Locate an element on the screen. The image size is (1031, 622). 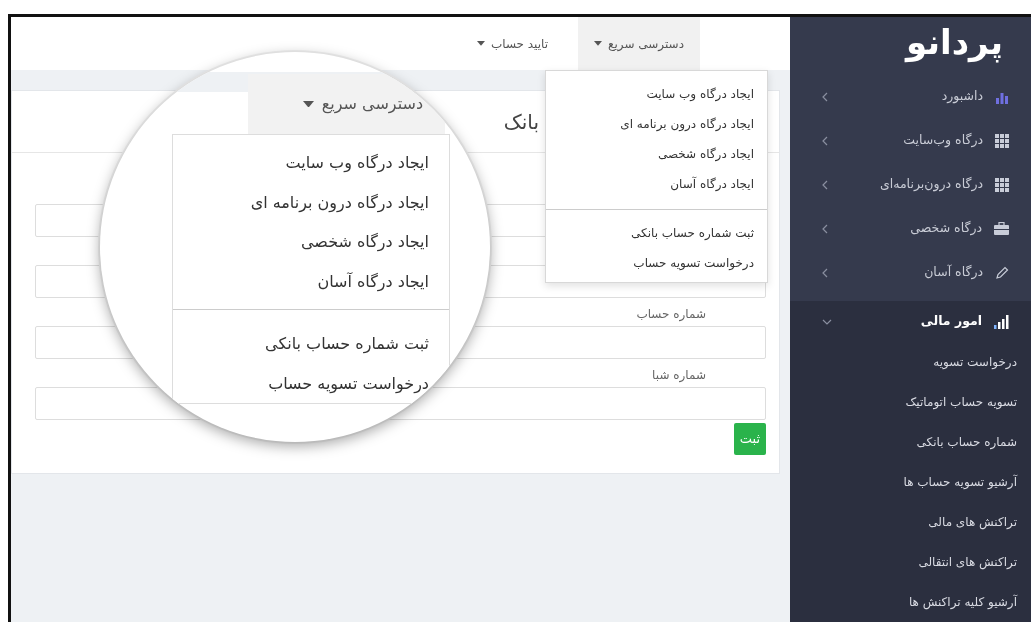
field-label: شماره حساب is located at coordinates (671, 315).